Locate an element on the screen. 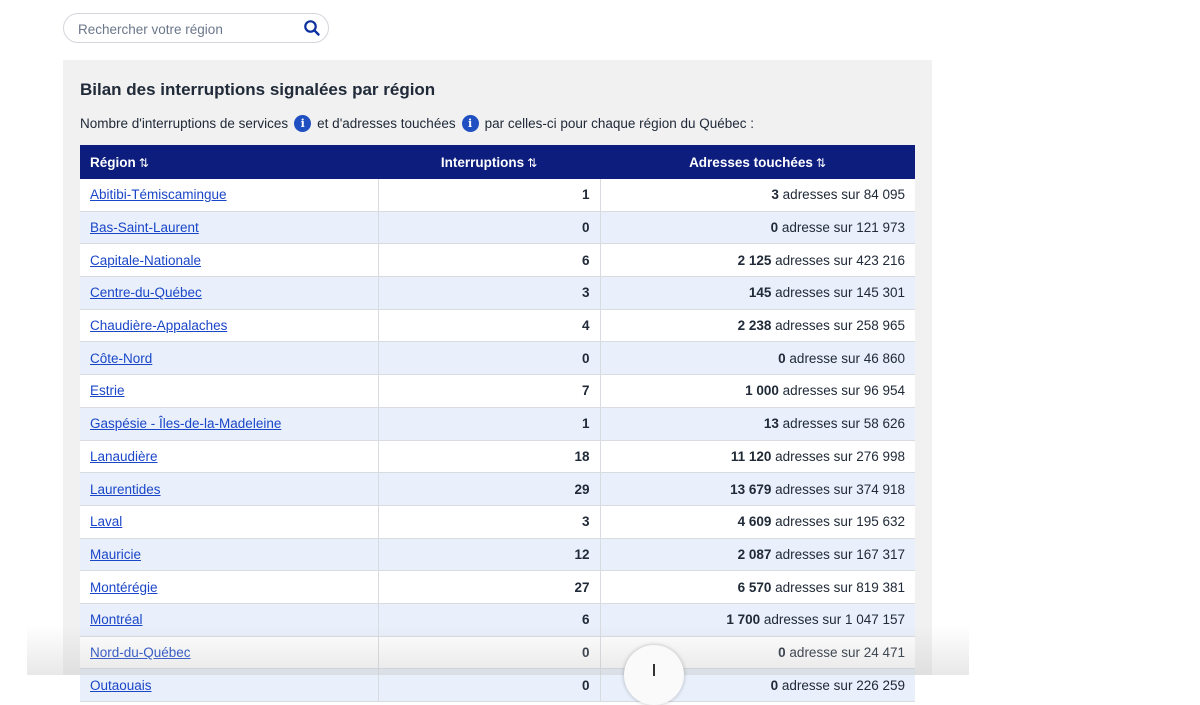 The image size is (1200, 705). table-row: Côte-Nord 0 0 adresse sur 46 860 is located at coordinates (497, 358).